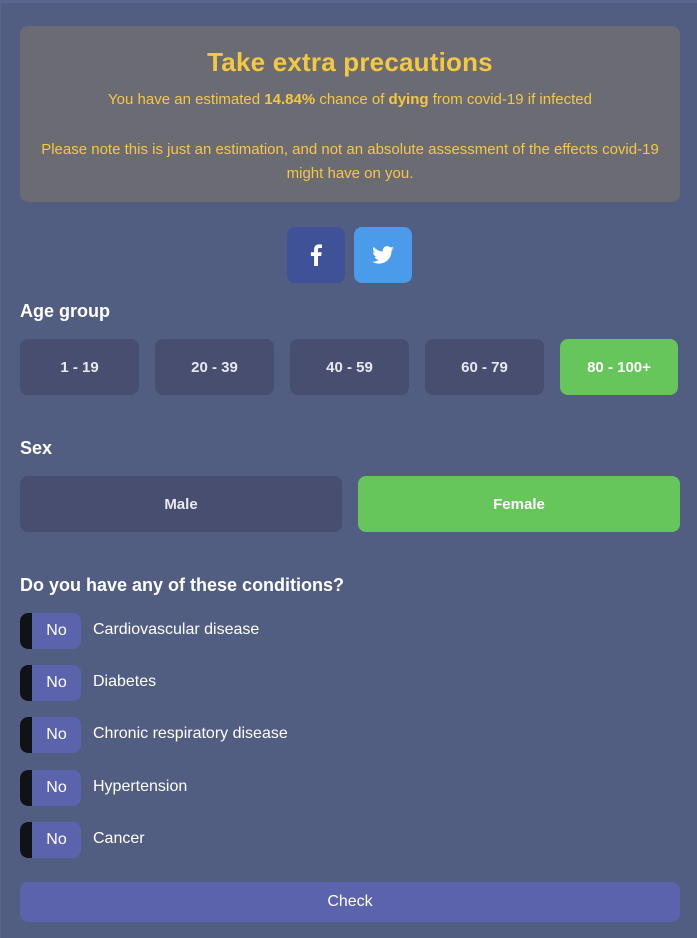 Image resolution: width=697 pixels, height=938 pixels. Describe the element at coordinates (119, 838) in the screenshot. I see `condition-label: Cancer` at that location.